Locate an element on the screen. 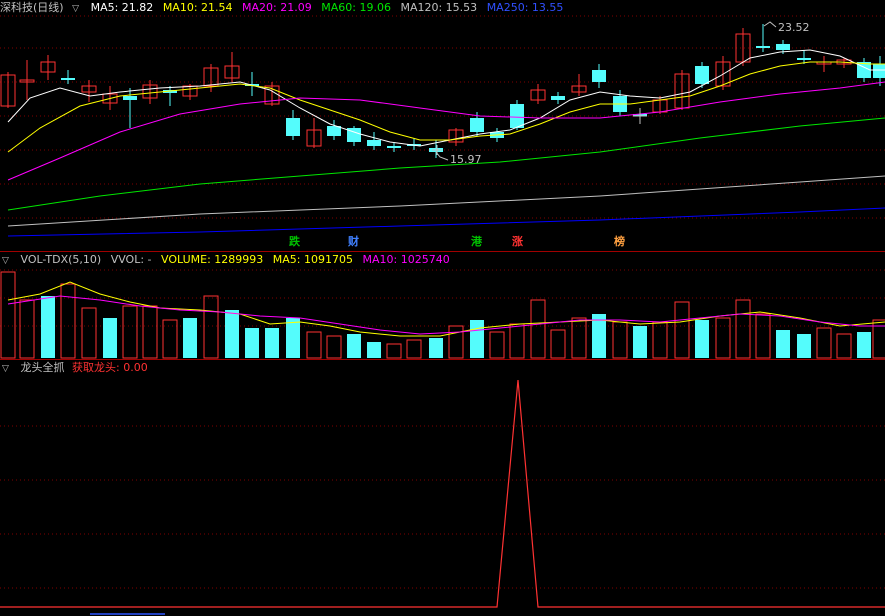 Image resolution: width=885 pixels, height=616 pixels. badge-bang: 榜 is located at coordinates (619, 242).